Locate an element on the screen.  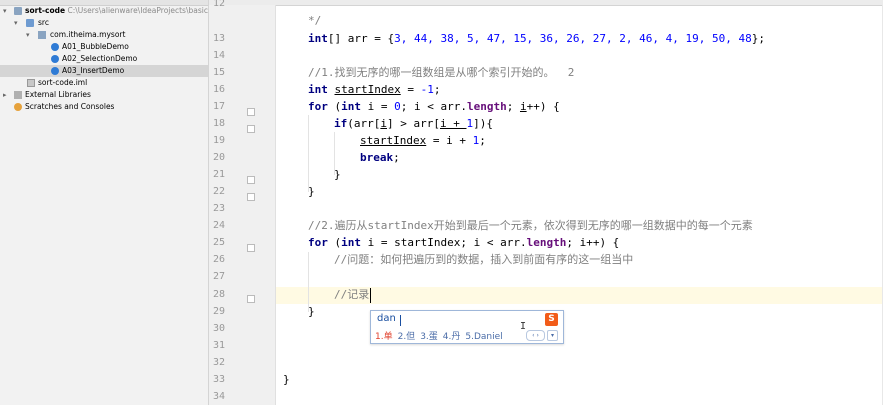
line-number: 22 is located at coordinates (218, 191).